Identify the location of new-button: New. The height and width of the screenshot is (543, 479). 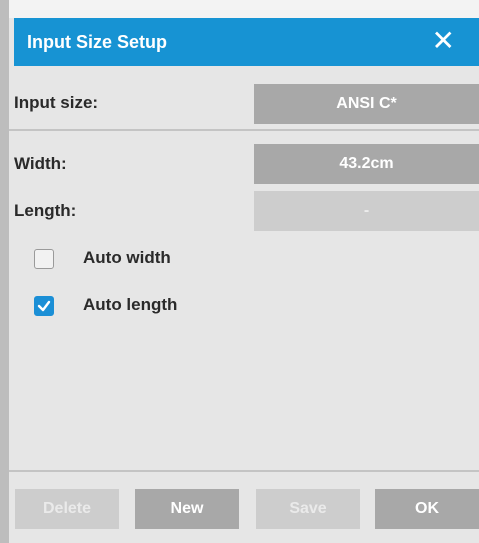
(187, 509).